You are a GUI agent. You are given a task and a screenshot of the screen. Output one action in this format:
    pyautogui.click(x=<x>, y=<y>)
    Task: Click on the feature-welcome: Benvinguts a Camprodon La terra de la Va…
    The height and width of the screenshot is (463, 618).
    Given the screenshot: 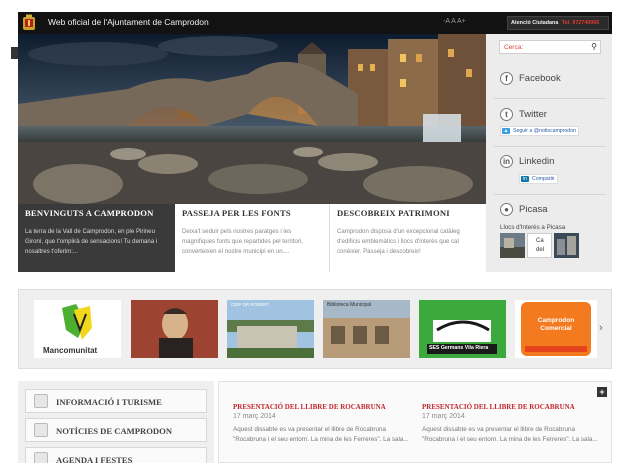 What is the action you would take?
    pyautogui.click(x=96, y=238)
    